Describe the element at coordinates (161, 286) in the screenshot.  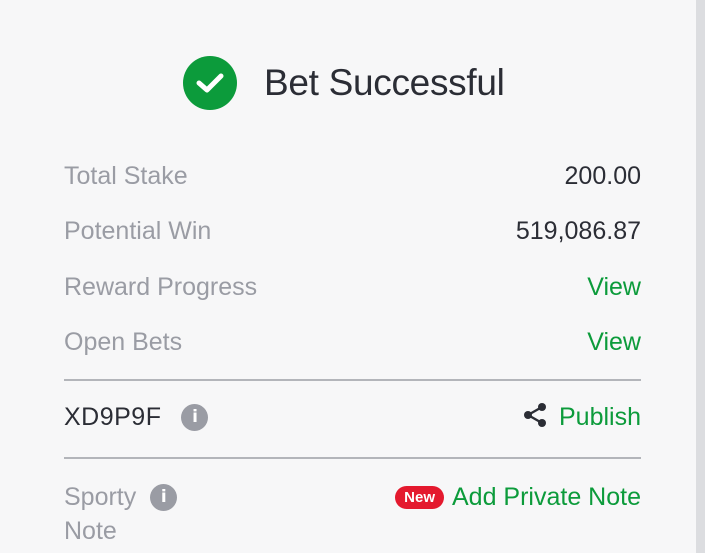
I see `reward-progress-label: Reward Progress` at that location.